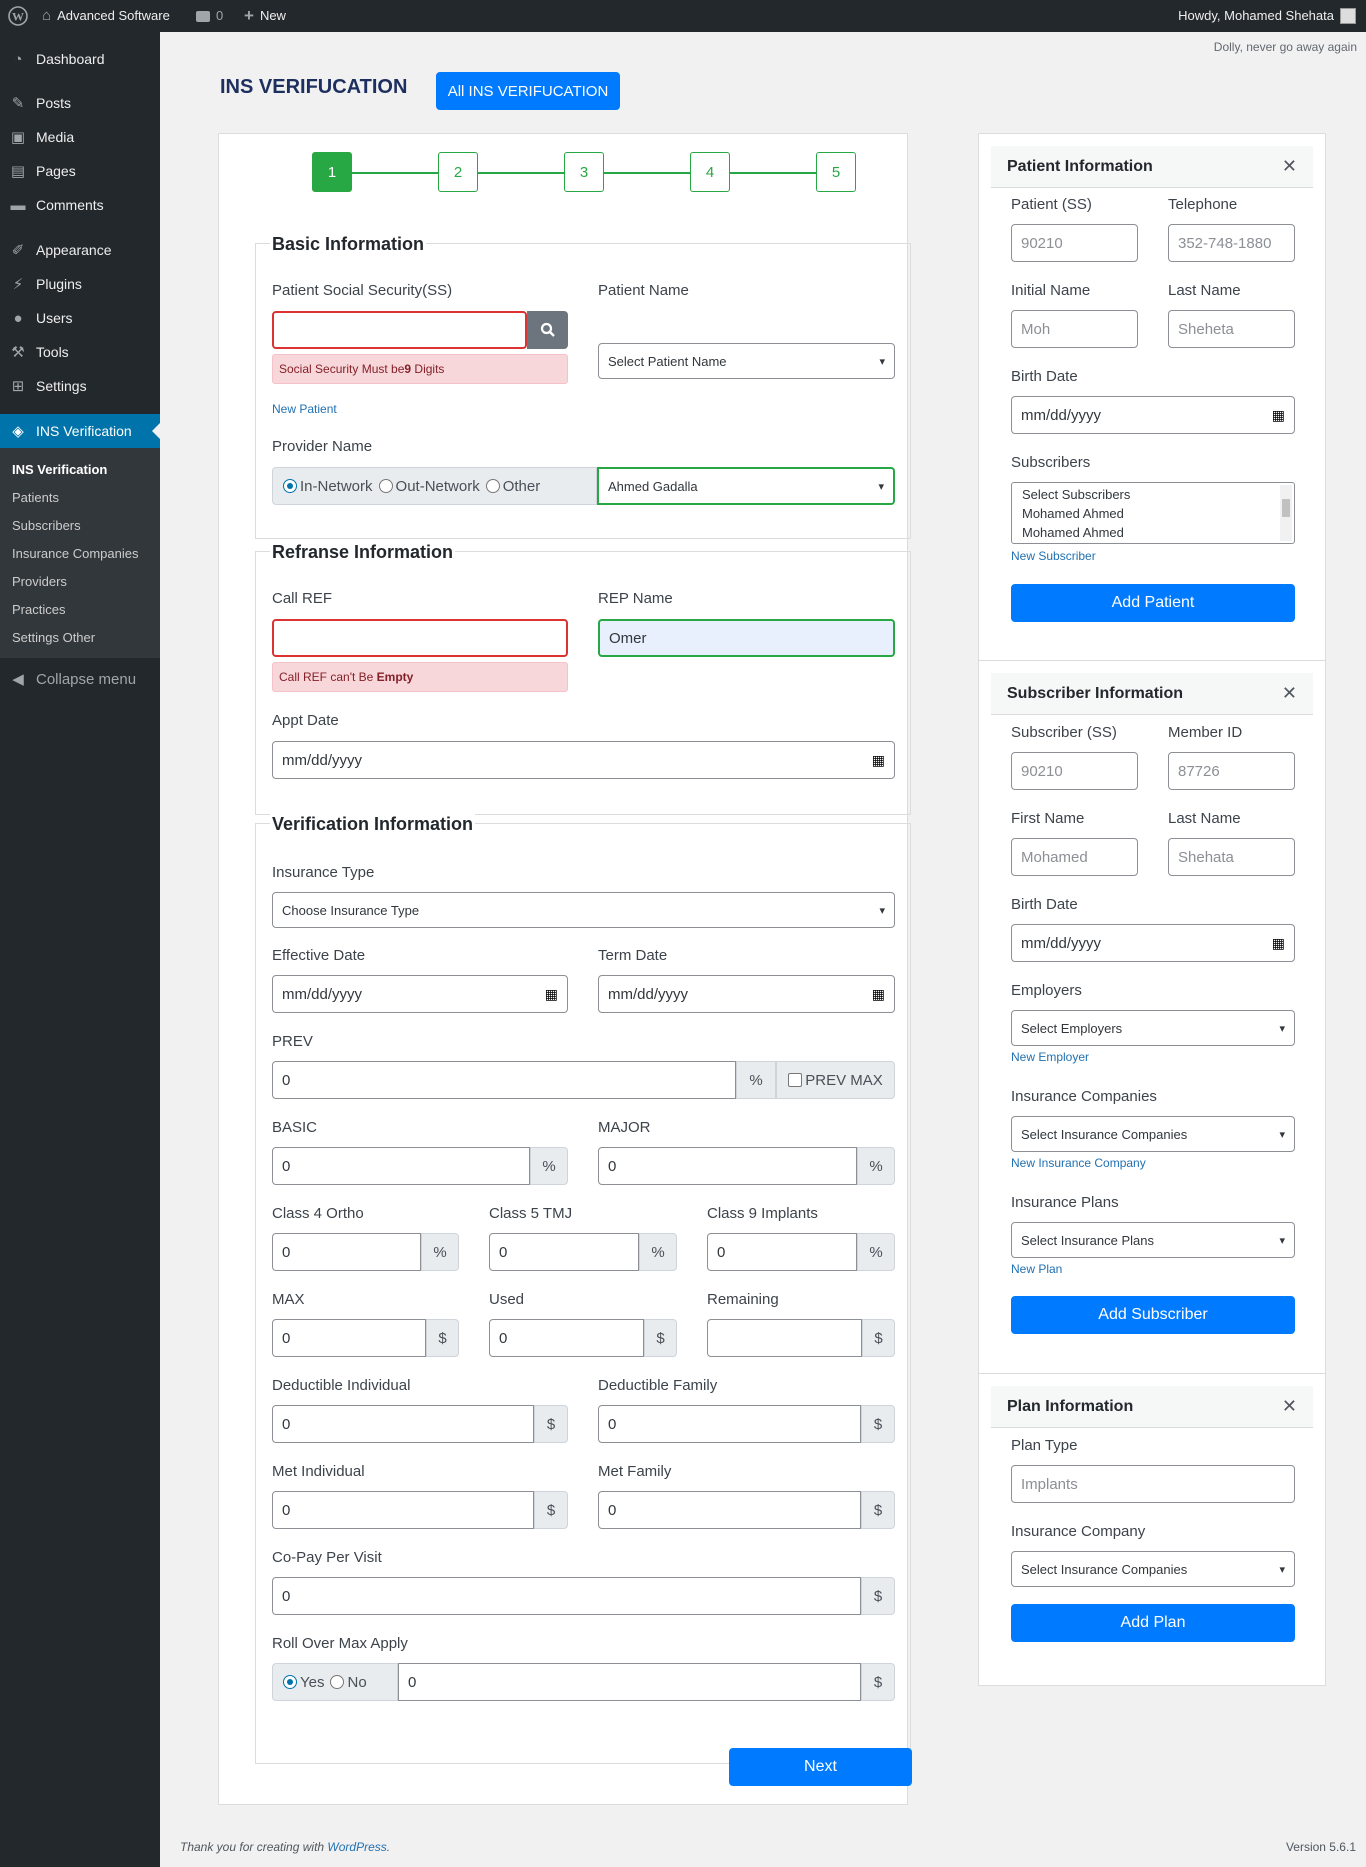 The height and width of the screenshot is (1867, 1366). I want to click on new-plan-link: New Plan, so click(1036, 1269).